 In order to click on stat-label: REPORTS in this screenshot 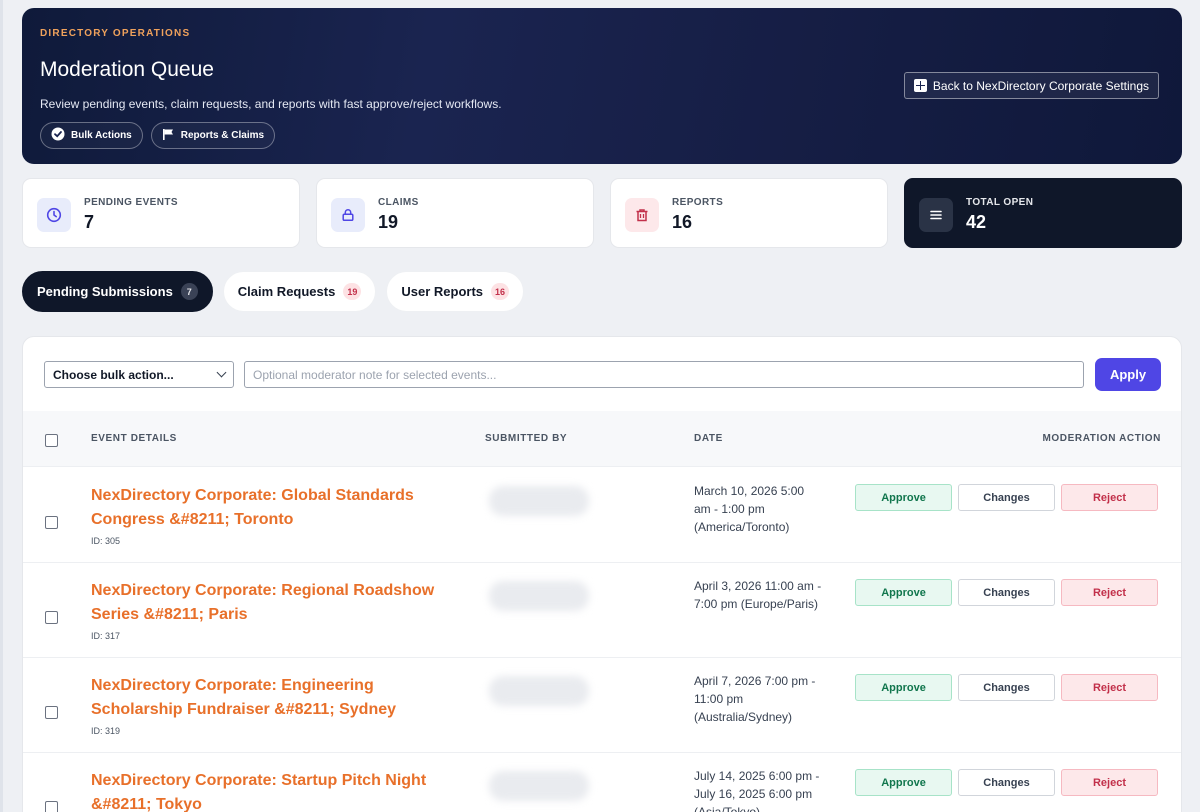, I will do `click(698, 202)`.